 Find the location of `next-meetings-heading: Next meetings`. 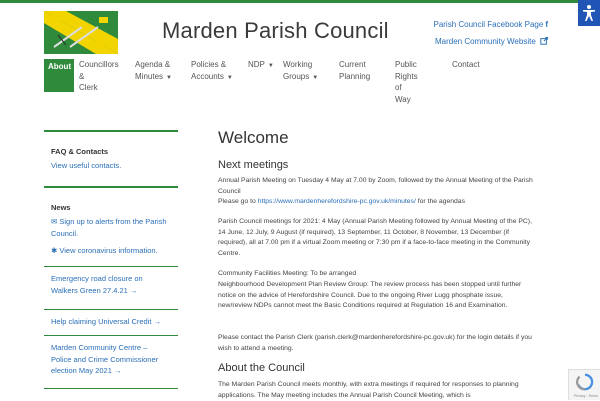

next-meetings-heading: Next meetings is located at coordinates (253, 165).